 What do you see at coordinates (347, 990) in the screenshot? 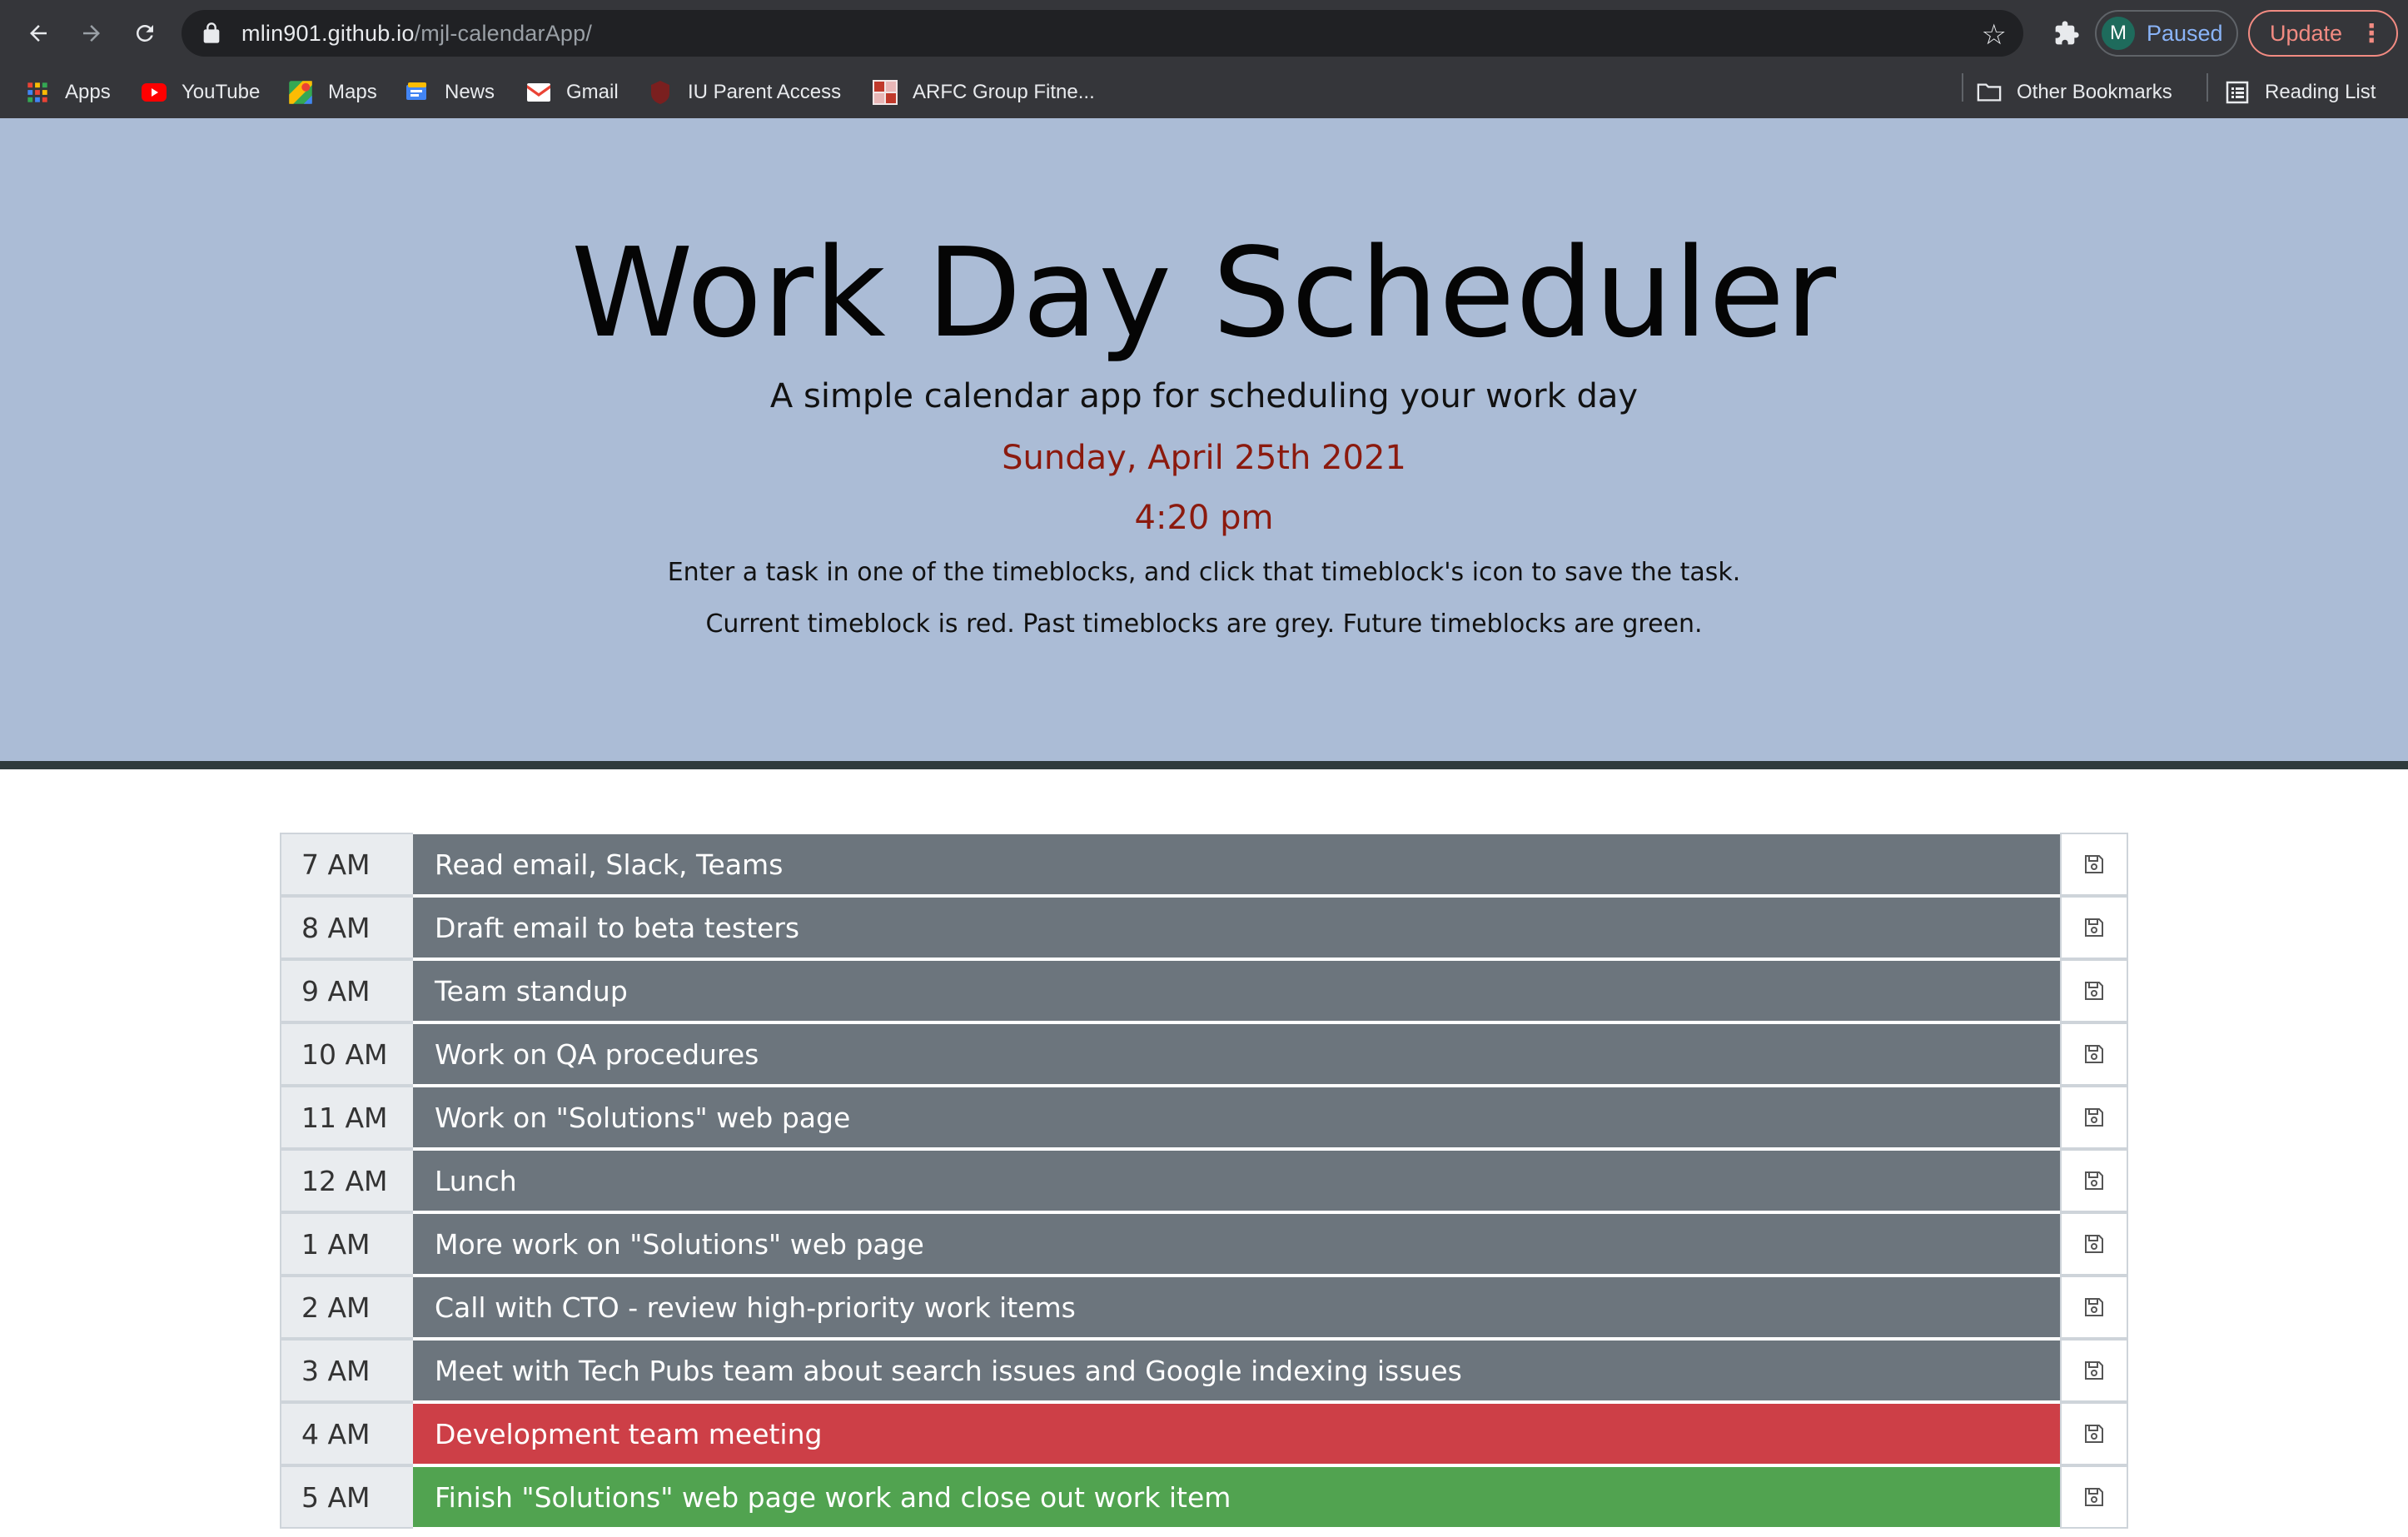
I see `hour-label: 9 AM` at bounding box center [347, 990].